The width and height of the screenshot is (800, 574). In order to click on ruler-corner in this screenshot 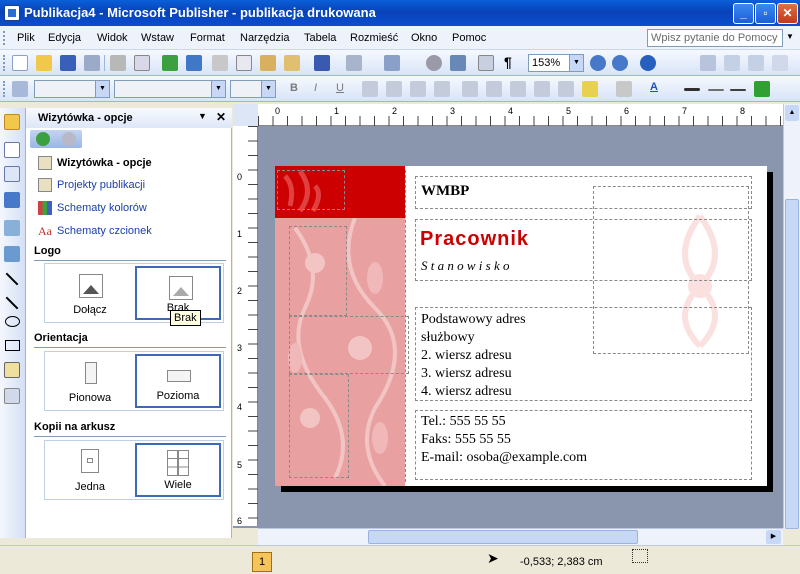, I will do `click(245, 115)`.